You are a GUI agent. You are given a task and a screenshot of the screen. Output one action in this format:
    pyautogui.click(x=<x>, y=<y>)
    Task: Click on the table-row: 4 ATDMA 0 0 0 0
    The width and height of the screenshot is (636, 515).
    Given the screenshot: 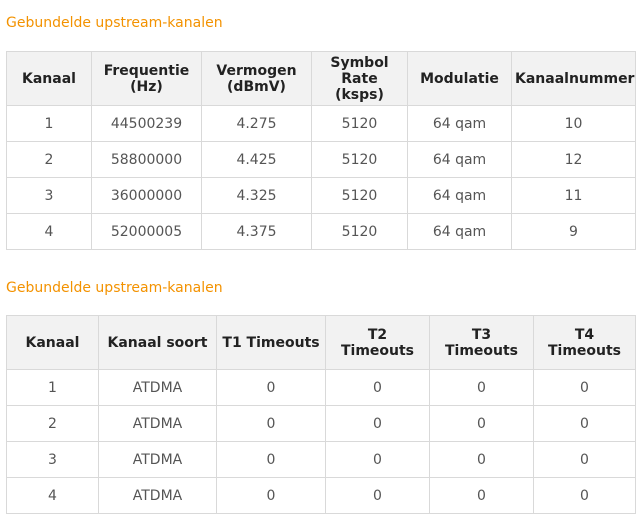 What is the action you would take?
    pyautogui.click(x=321, y=495)
    